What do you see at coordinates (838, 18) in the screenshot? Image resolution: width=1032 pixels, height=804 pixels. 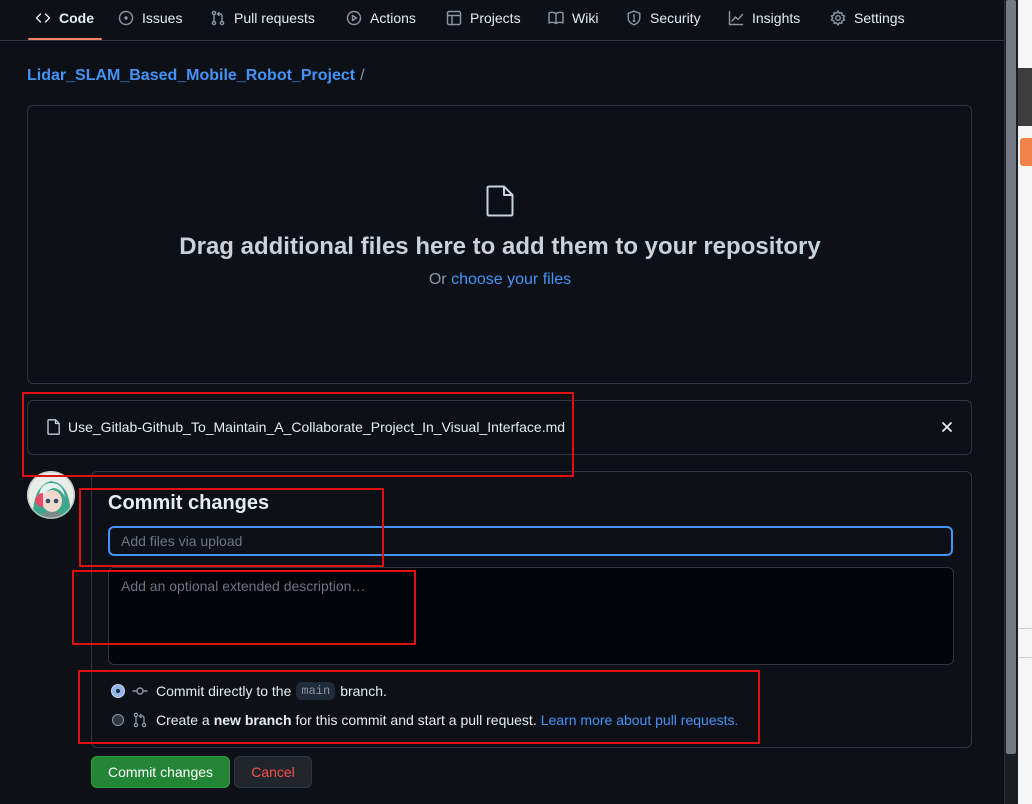 I see `gear-icon` at bounding box center [838, 18].